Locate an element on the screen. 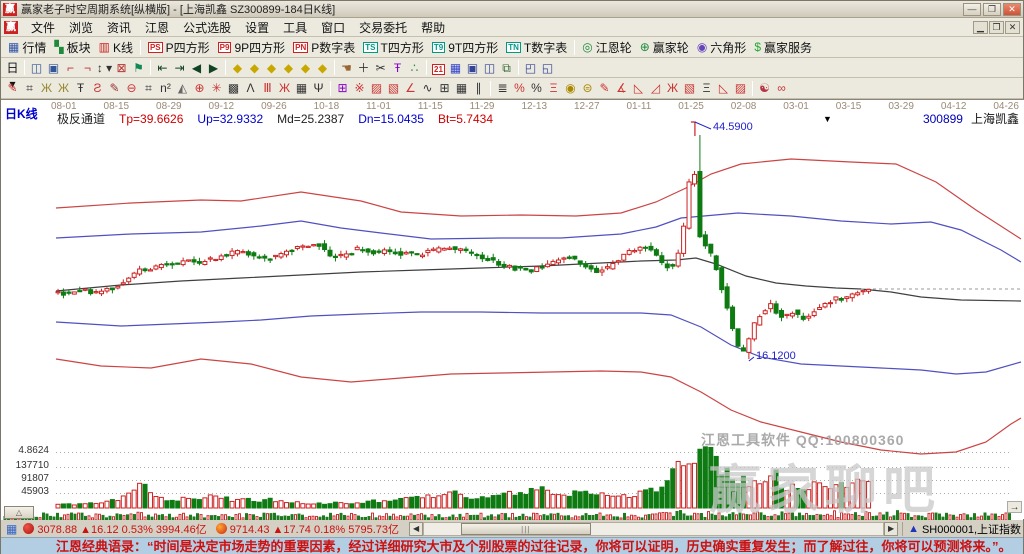 The width and height of the screenshot is (1024, 554). tri-right-icon: ◿ is located at coordinates (655, 88).